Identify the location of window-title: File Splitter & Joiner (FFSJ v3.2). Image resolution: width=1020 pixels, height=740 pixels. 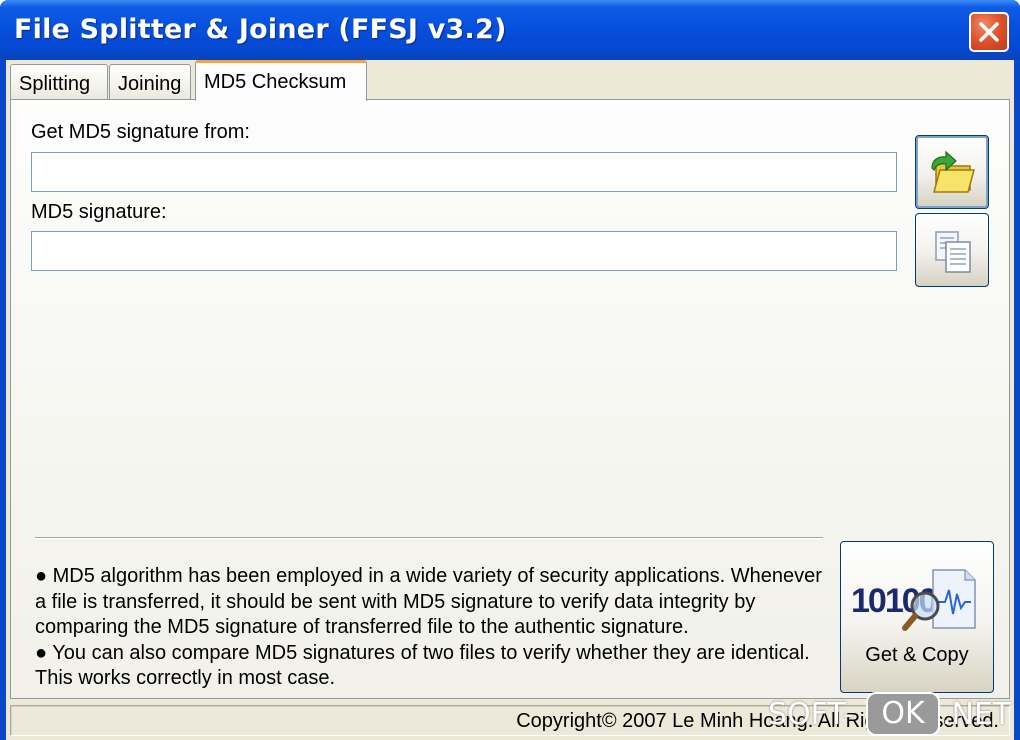
(260, 29).